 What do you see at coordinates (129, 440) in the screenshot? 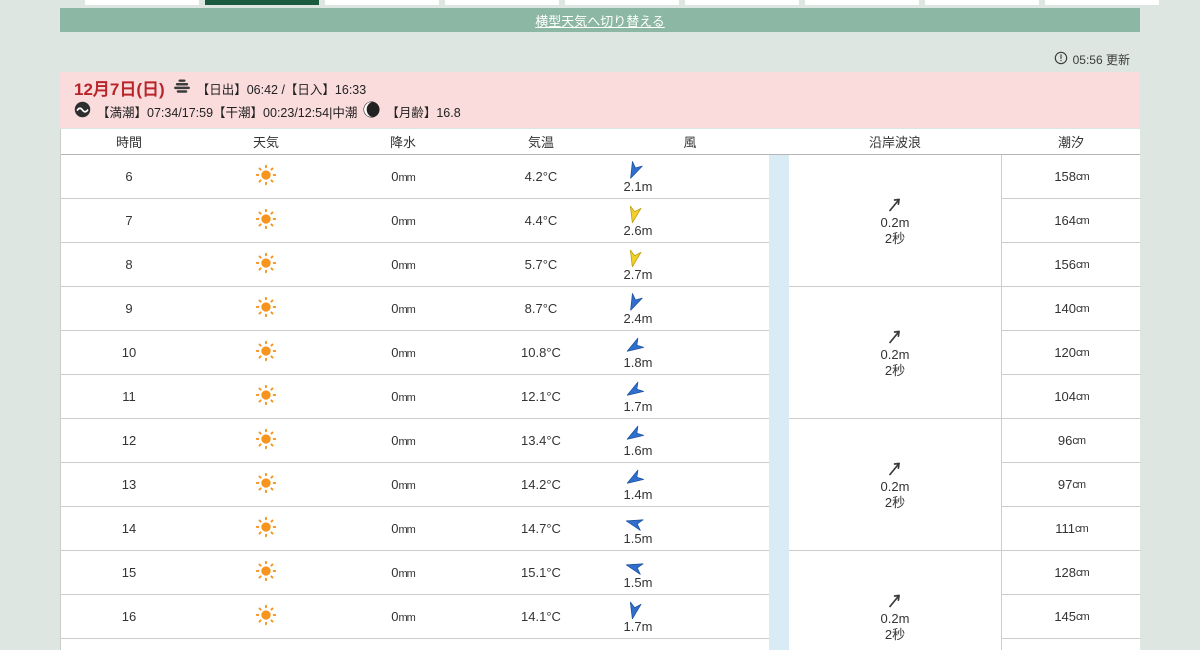
I see `time-value: 12` at bounding box center [129, 440].